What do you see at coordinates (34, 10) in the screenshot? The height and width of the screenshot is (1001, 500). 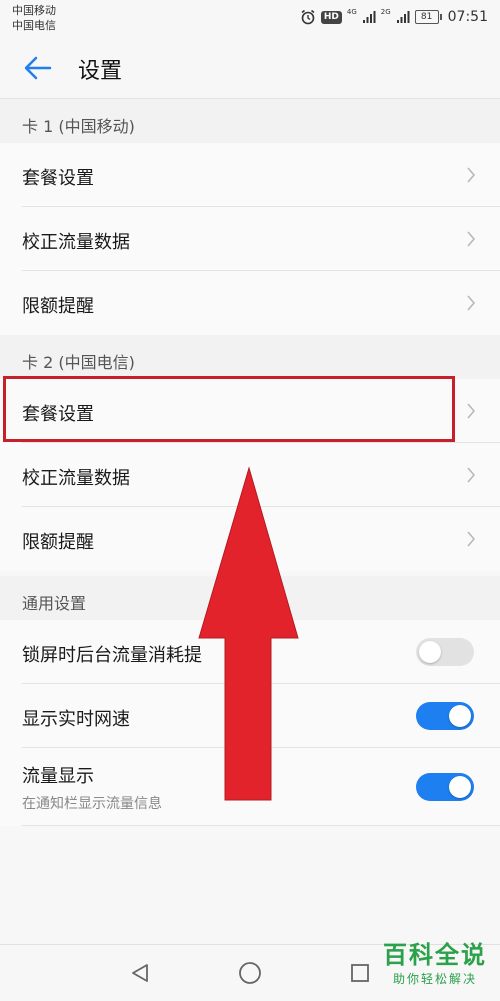 I see `carrier-1: 中国移动` at bounding box center [34, 10].